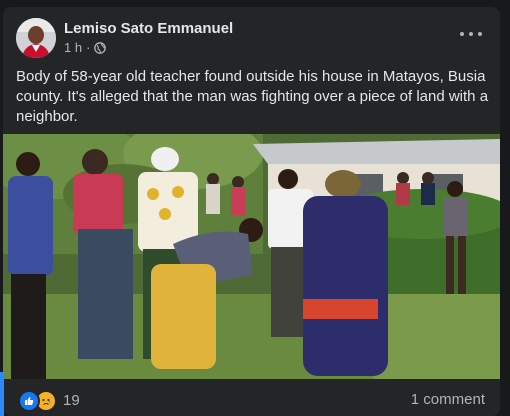 The image size is (510, 416). What do you see at coordinates (29, 401) in the screenshot?
I see `like-reaction-icon` at bounding box center [29, 401].